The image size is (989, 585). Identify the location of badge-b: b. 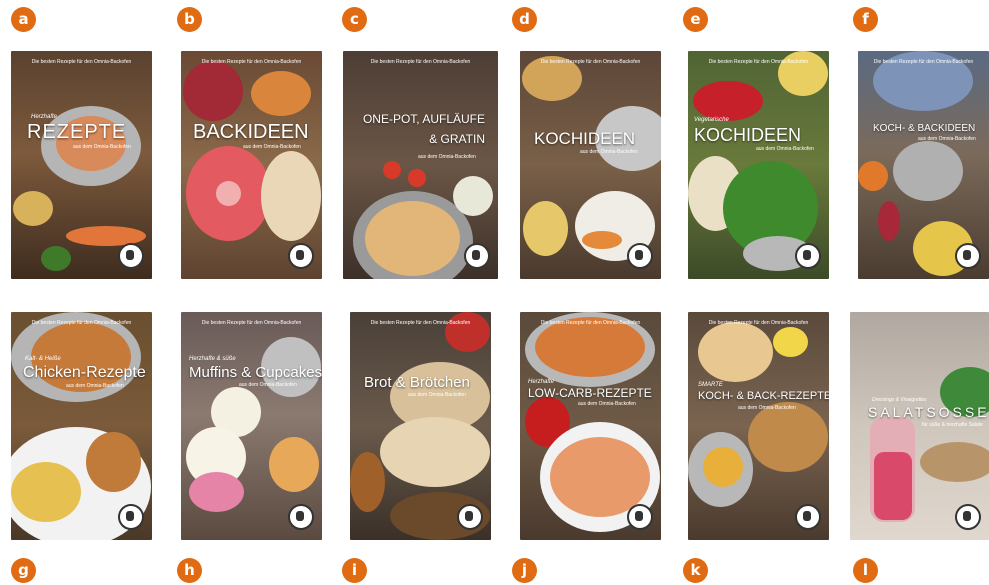
(189, 19).